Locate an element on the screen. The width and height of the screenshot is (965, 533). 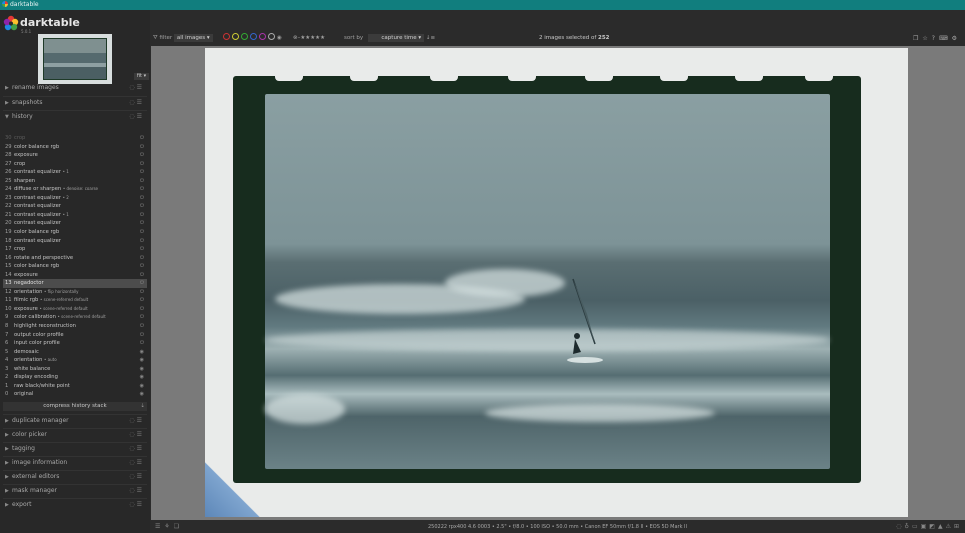
module-snapshots: ▶ snapshots ◌☰ is located at coordinates (75, 102).